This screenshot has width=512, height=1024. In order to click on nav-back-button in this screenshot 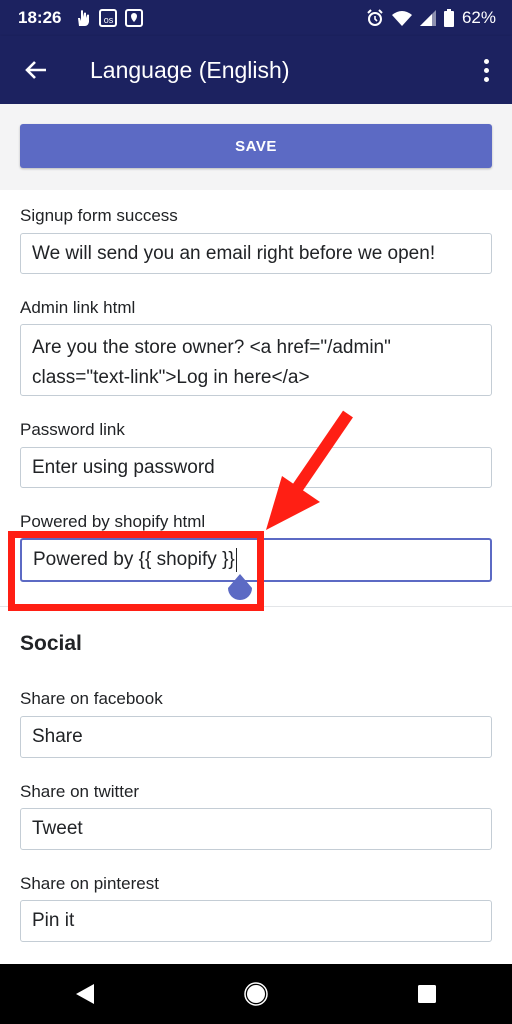, I will do `click(85, 994)`.